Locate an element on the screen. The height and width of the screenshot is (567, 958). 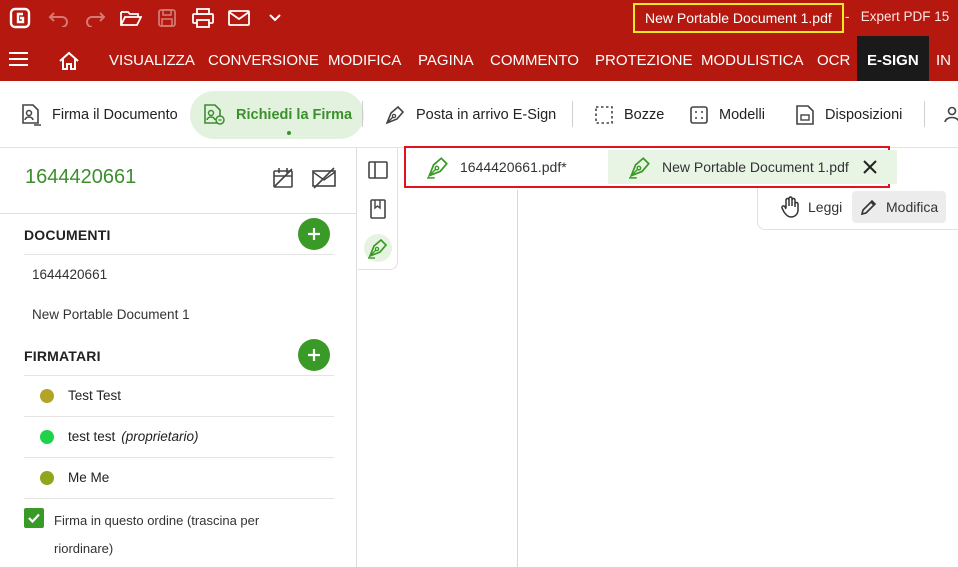
panel-toggle-icon is located at coordinates (378, 170).